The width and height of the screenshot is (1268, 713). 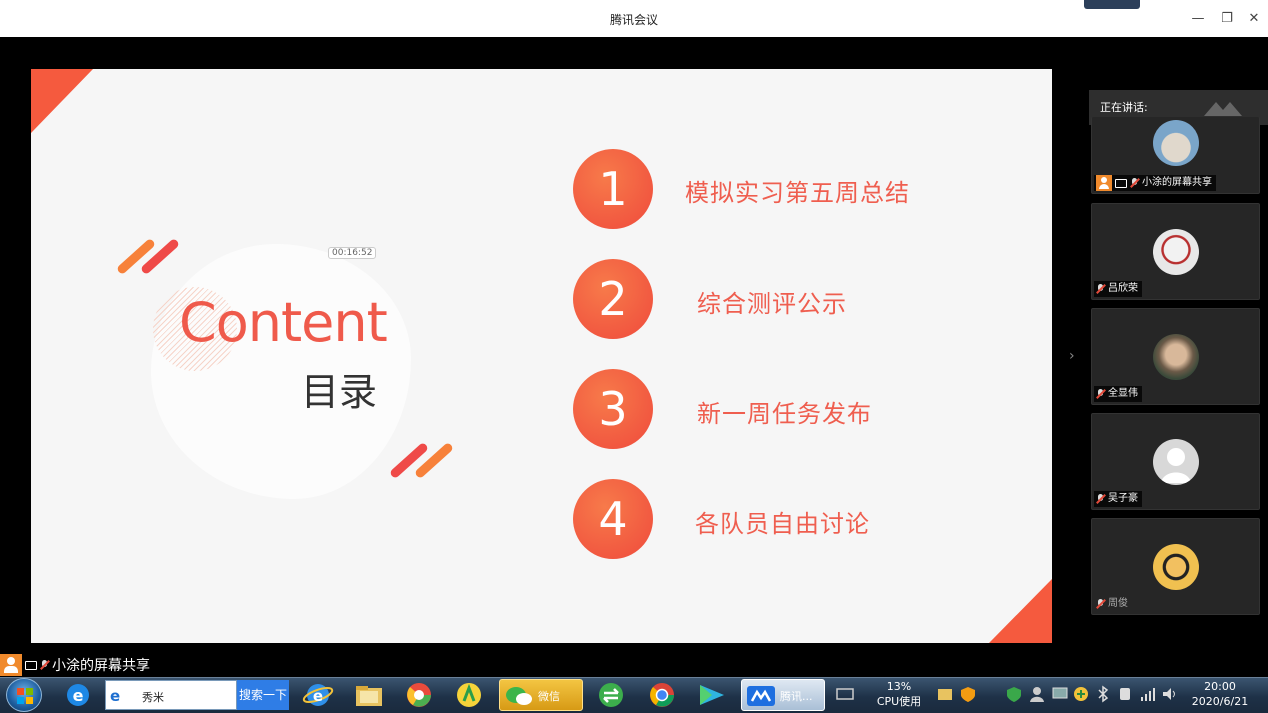 I want to click on windows-logo-icon, so click(x=25, y=696).